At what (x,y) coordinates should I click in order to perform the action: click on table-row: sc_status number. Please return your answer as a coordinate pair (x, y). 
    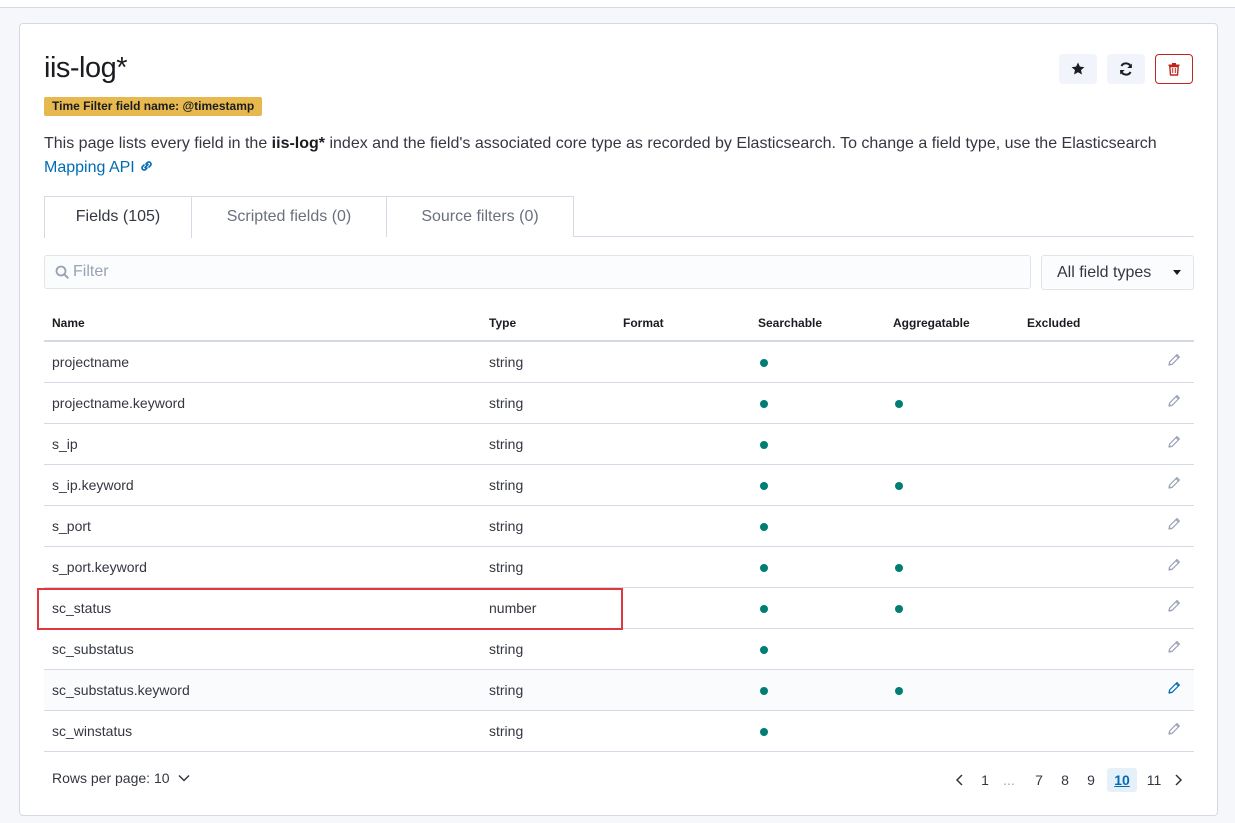
    Looking at the image, I should click on (619, 608).